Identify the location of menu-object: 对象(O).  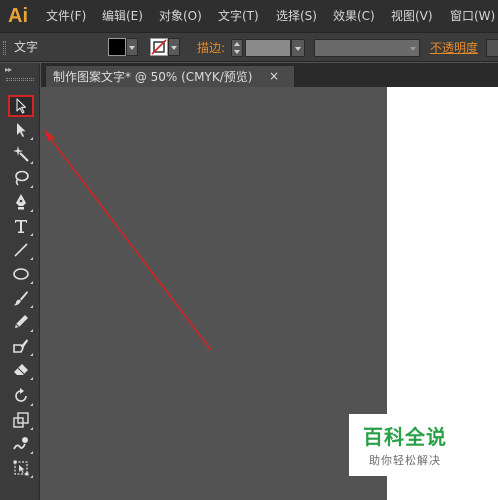
(180, 16).